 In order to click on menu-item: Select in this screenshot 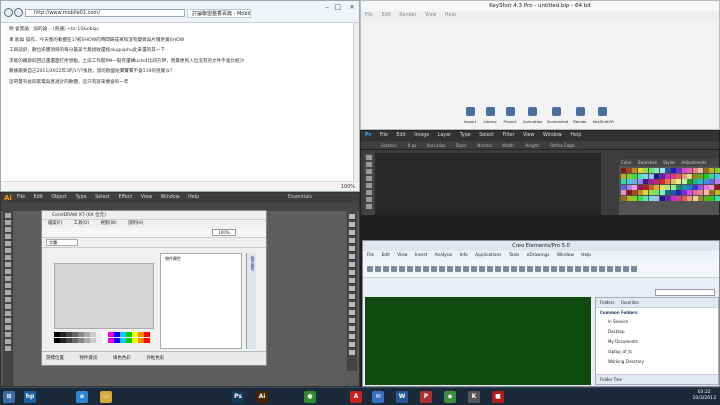, I will do `click(102, 197)`.